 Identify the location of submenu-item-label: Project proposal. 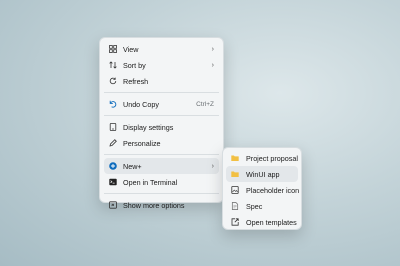
(272, 158).